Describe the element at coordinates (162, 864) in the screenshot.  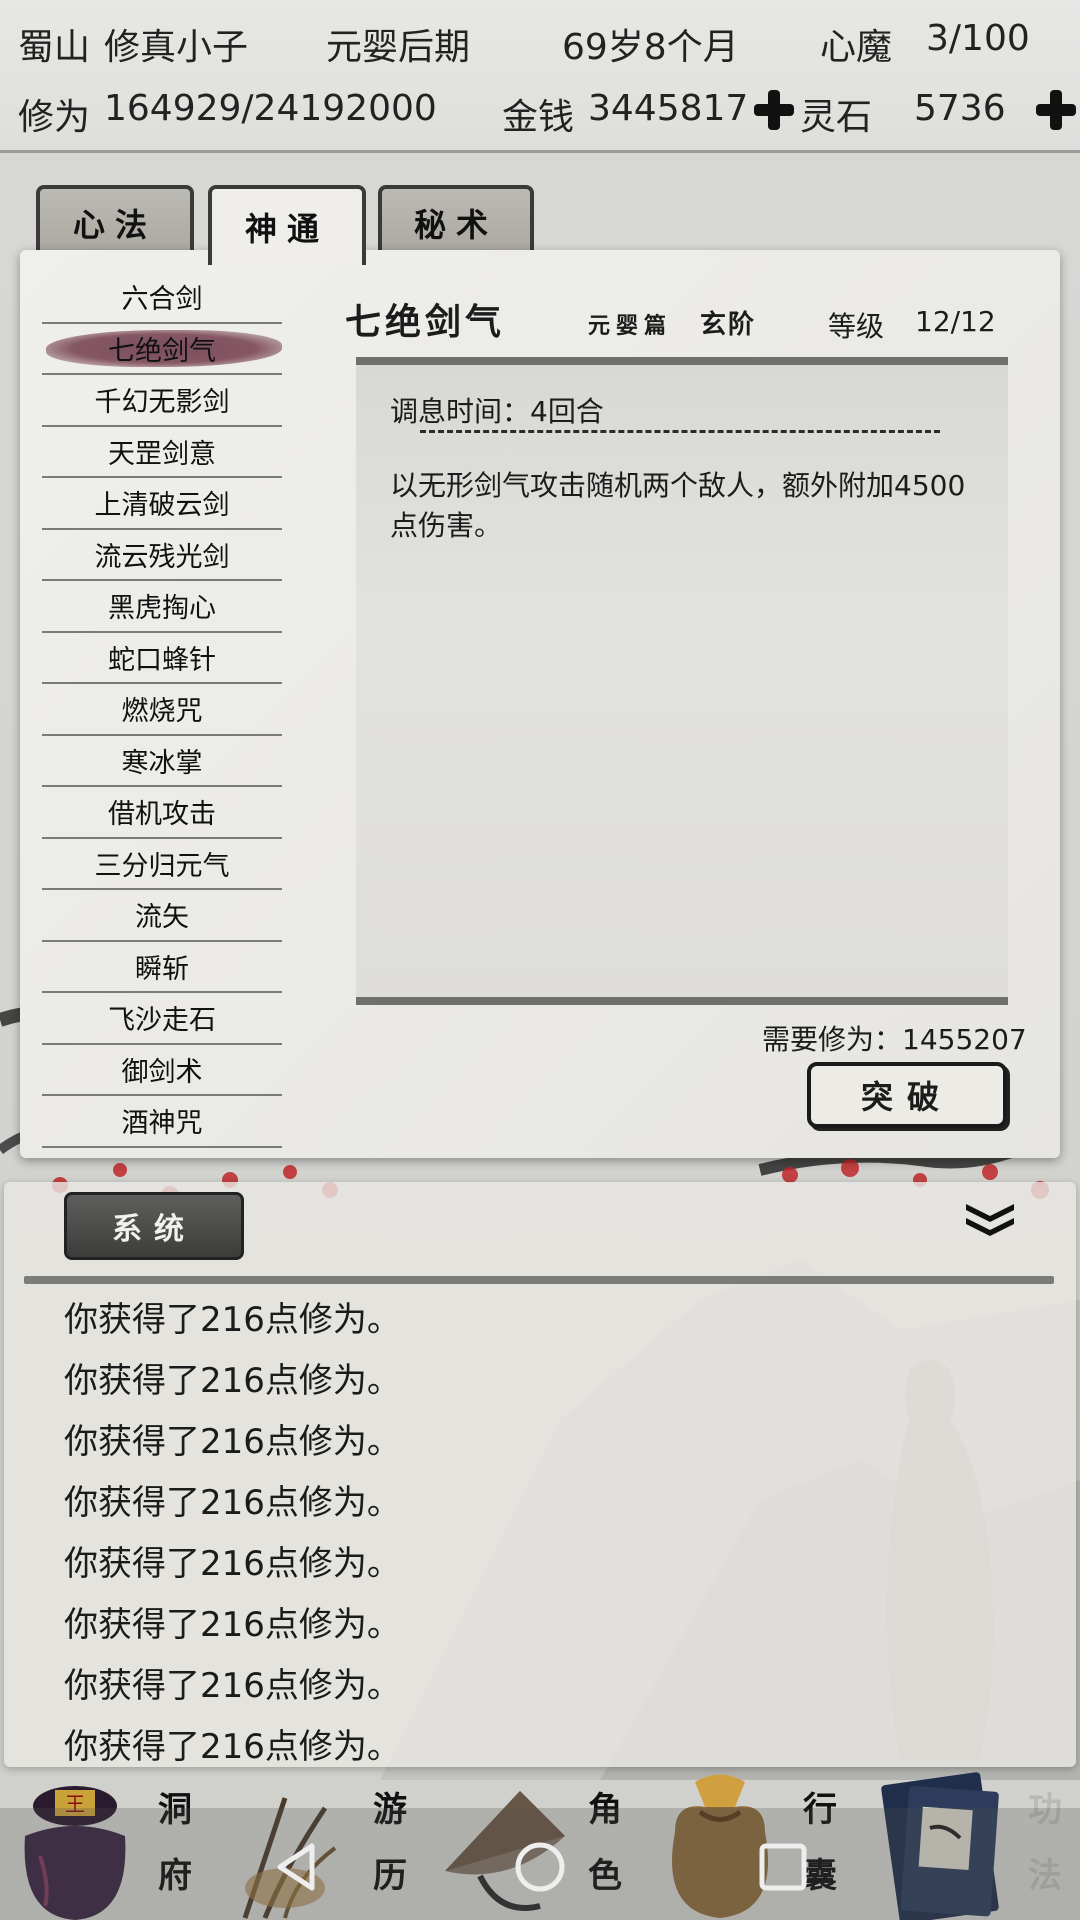
I see `skill-item: 三分归元气` at that location.